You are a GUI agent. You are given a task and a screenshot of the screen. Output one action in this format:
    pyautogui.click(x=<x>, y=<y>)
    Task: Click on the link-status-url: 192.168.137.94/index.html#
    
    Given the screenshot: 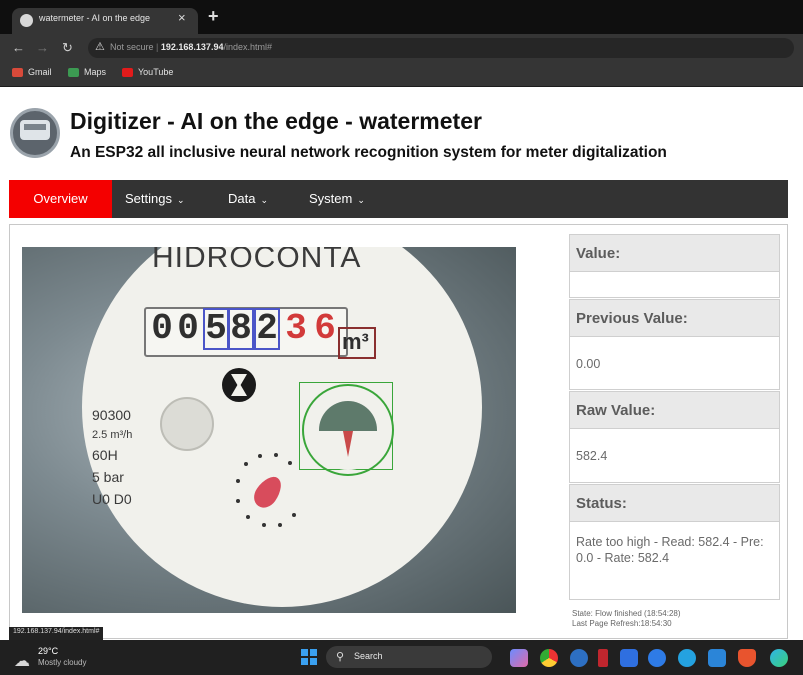 What is the action you would take?
    pyautogui.click(x=56, y=634)
    